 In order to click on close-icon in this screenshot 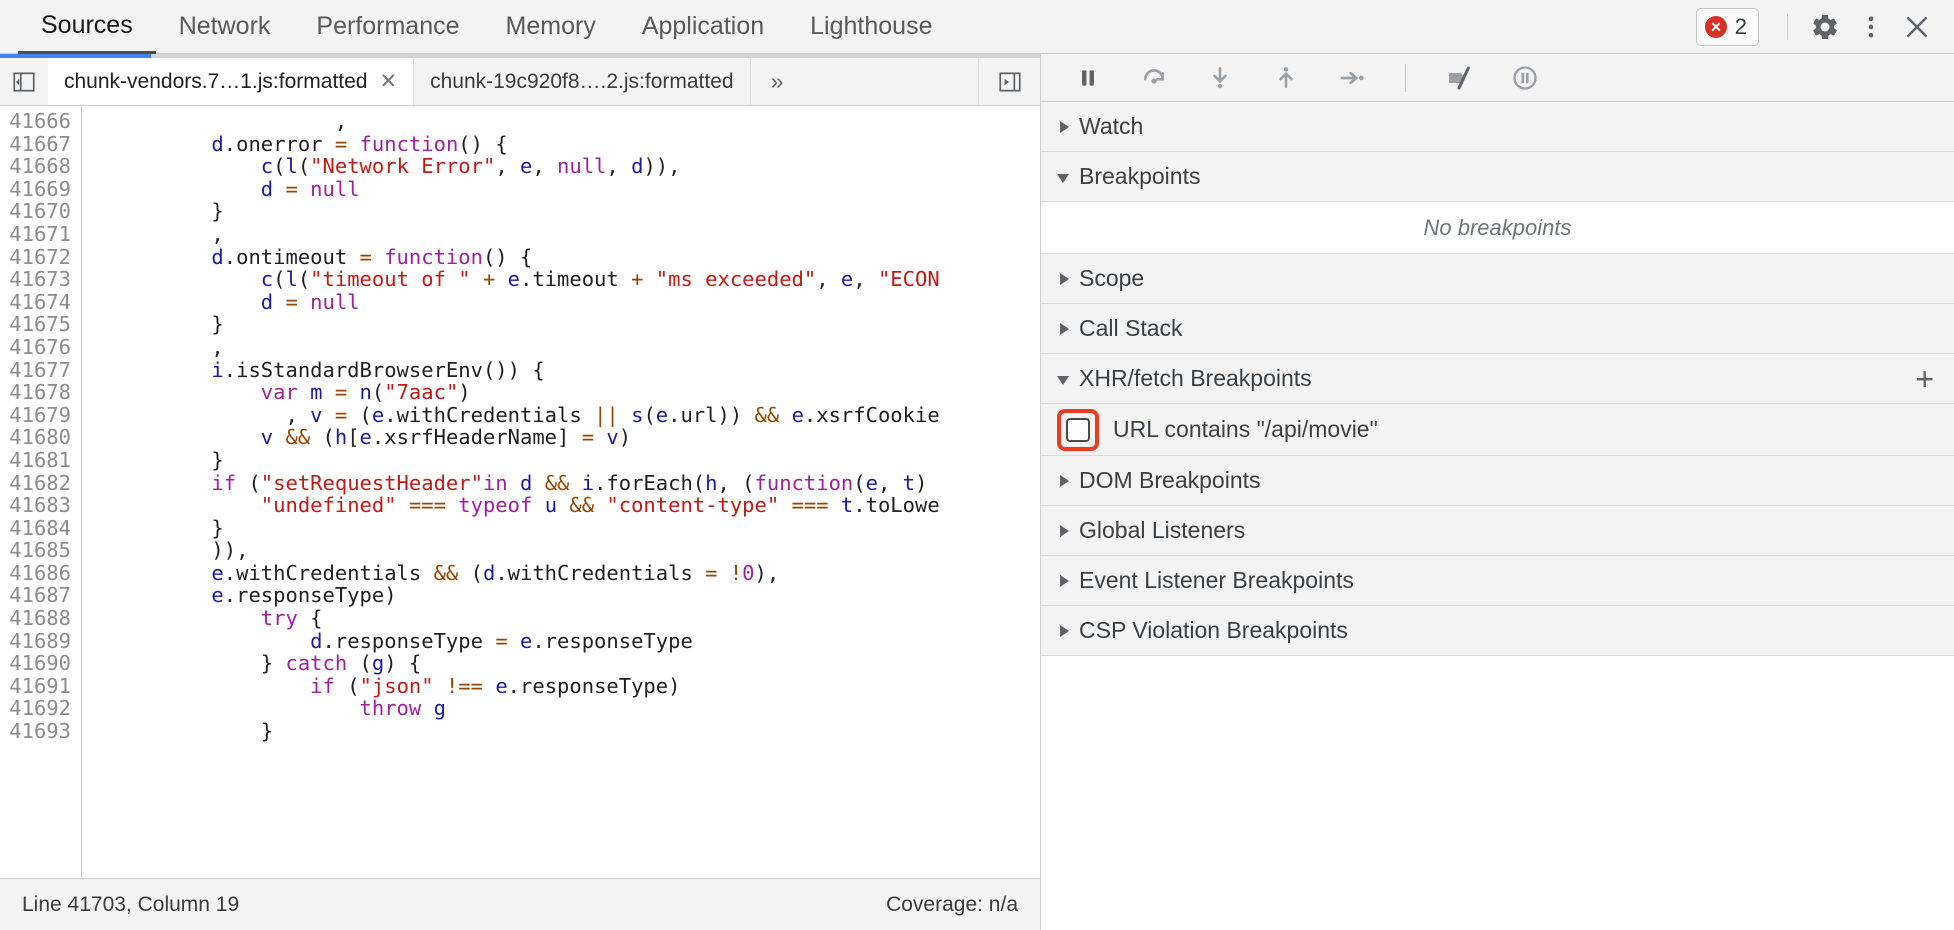, I will do `click(1917, 27)`.